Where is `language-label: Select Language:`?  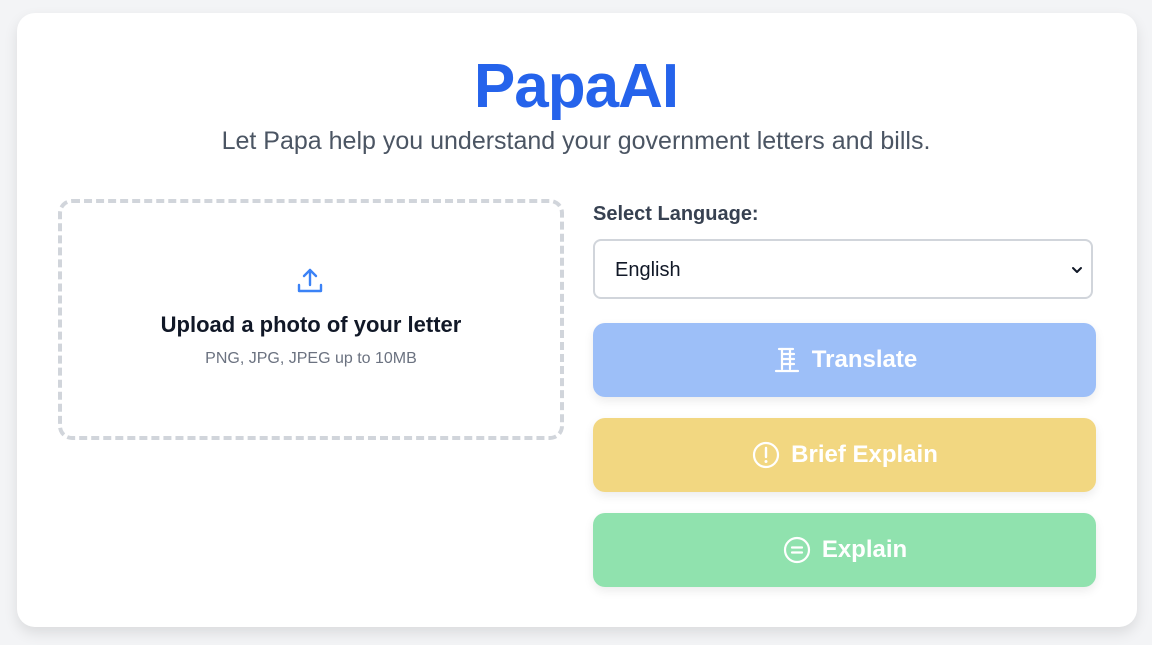
language-label: Select Language: is located at coordinates (676, 214).